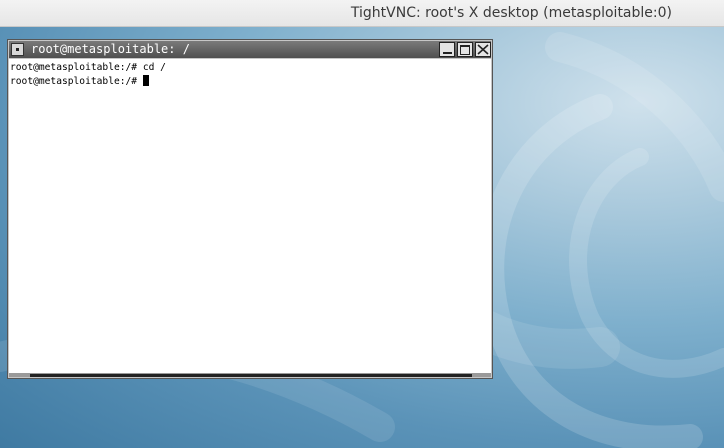 The height and width of the screenshot is (448, 724). Describe the element at coordinates (88, 67) in the screenshot. I see `terminal-line: root@metasploitable:/# cd /` at that location.